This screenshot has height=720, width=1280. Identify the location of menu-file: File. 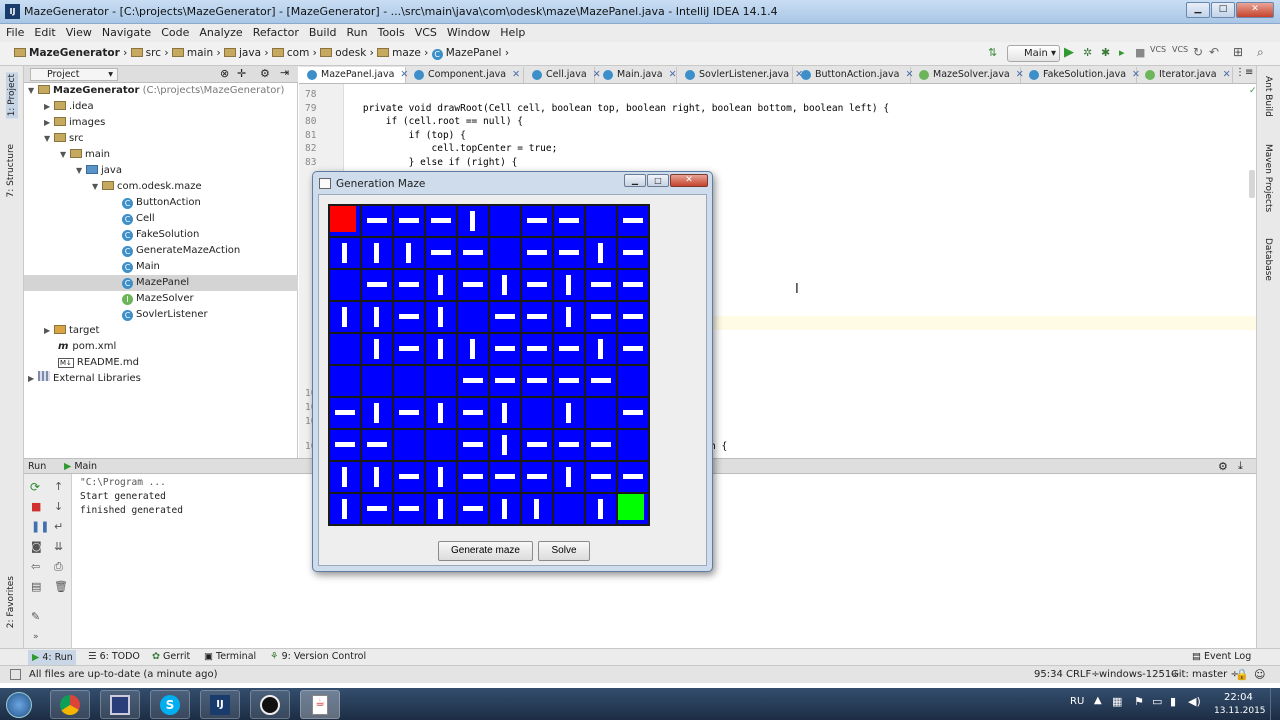
(15, 32).